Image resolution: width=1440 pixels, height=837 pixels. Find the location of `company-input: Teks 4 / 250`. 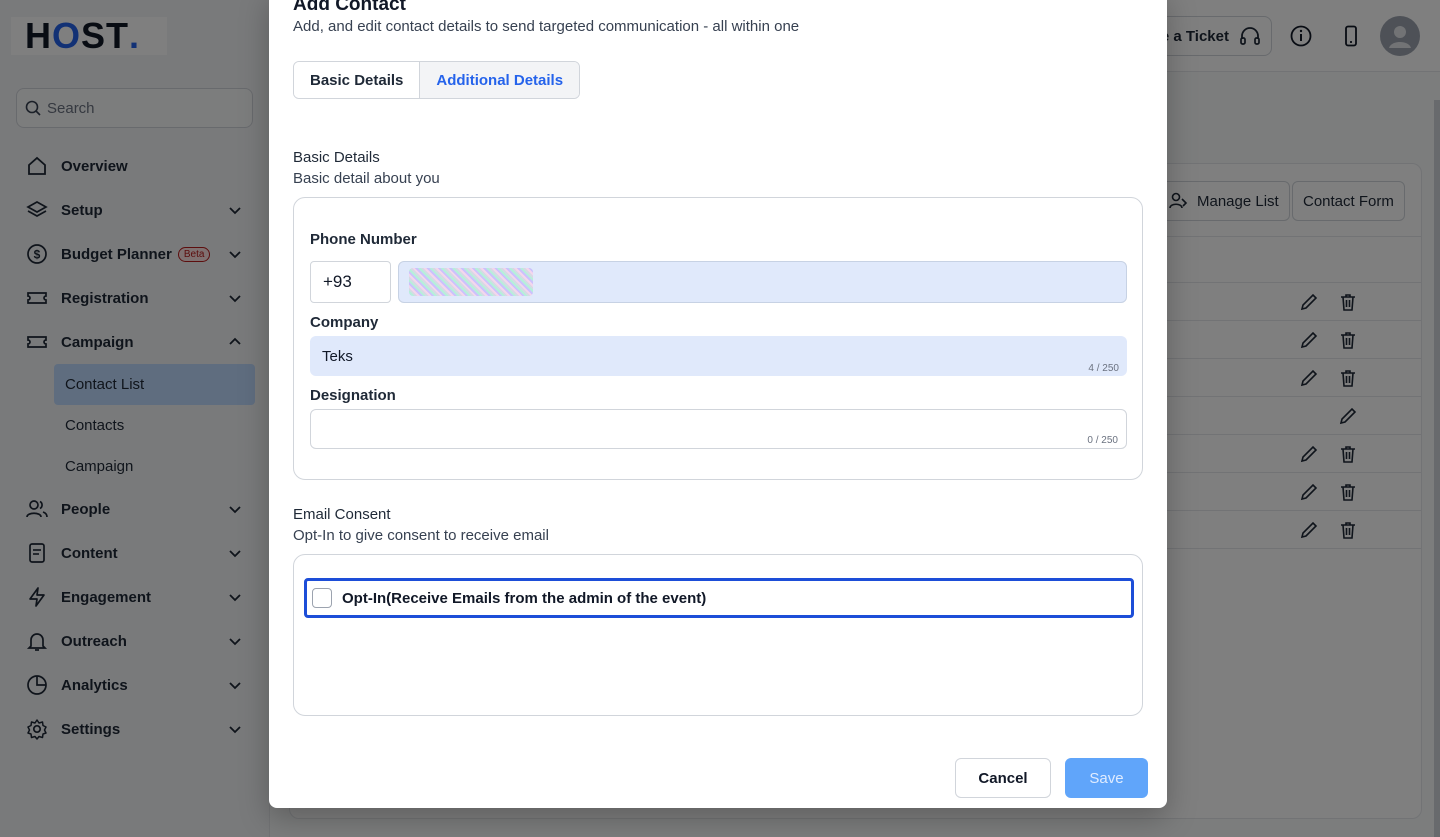

company-input: Teks 4 / 250 is located at coordinates (718, 356).